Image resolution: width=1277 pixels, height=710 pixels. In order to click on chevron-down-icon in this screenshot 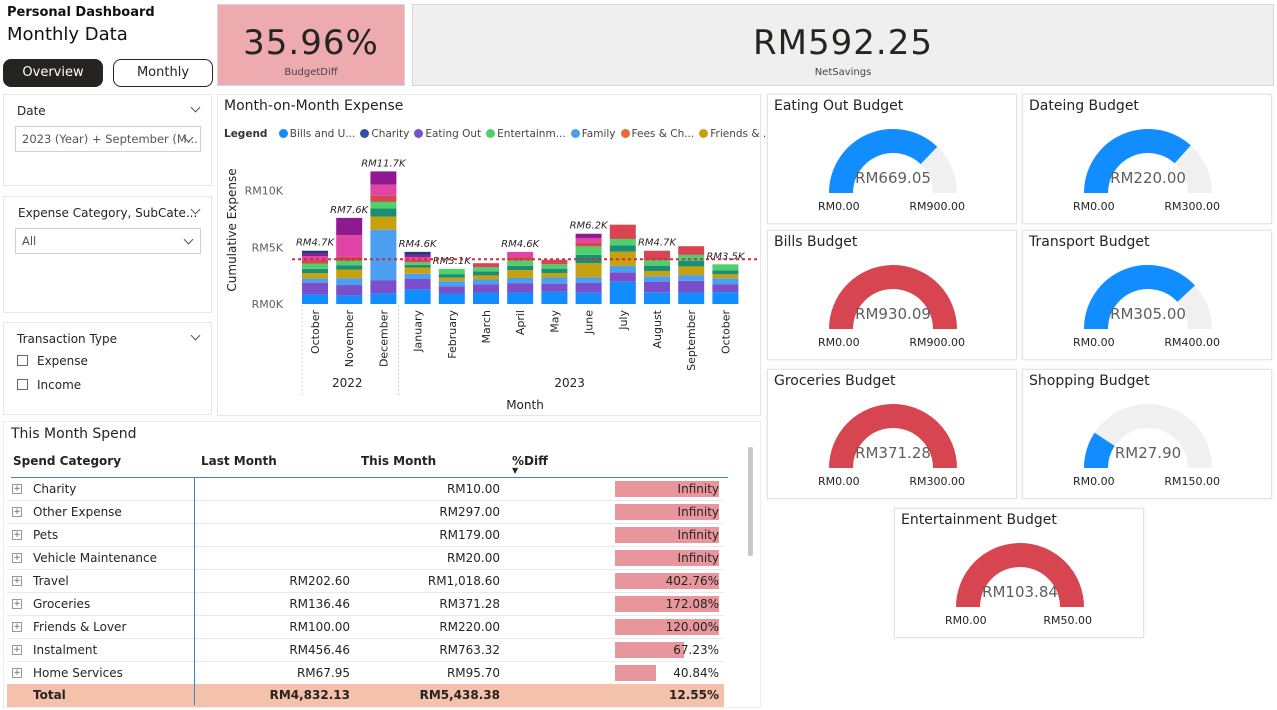, I will do `click(195, 335)`.